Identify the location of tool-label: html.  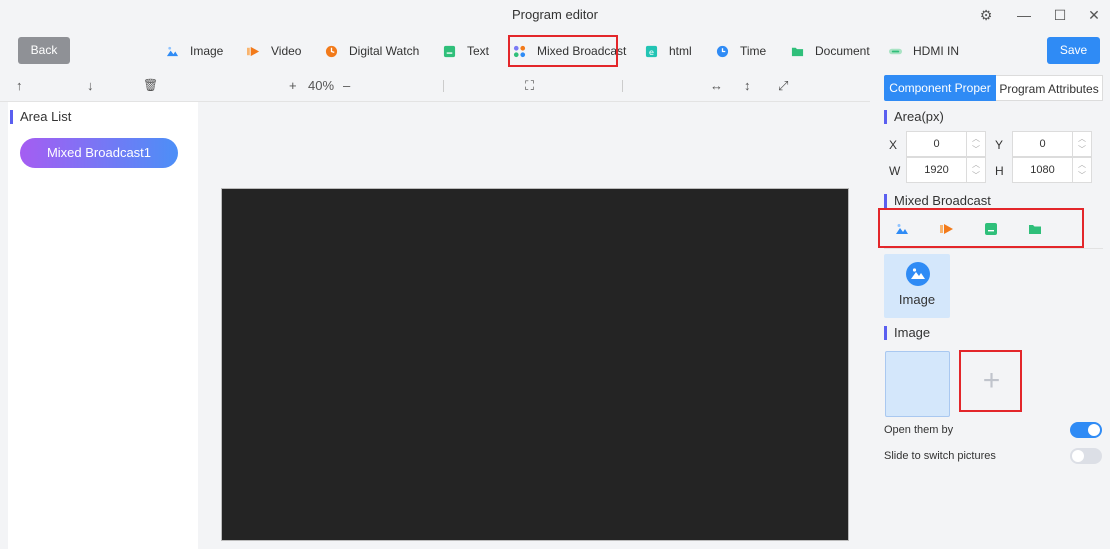
(680, 51).